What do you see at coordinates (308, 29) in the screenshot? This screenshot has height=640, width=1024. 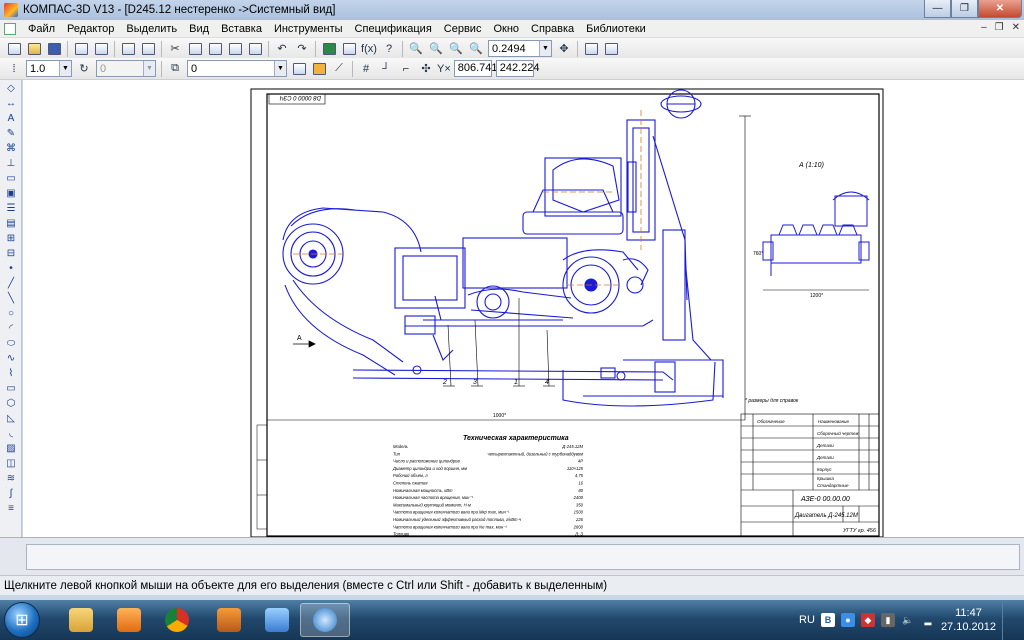 I see `menu-tools: Инструменты` at bounding box center [308, 29].